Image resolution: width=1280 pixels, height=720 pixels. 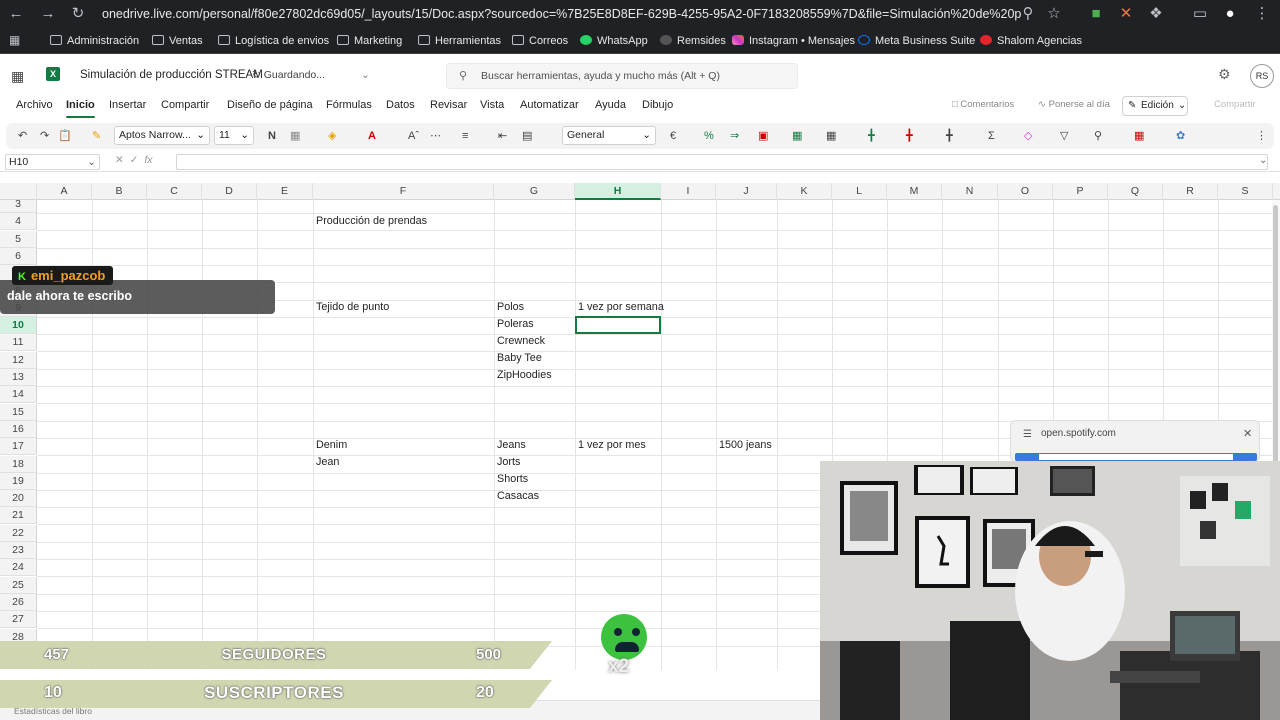 I want to click on extension-icon: ✕, so click(x=1126, y=14).